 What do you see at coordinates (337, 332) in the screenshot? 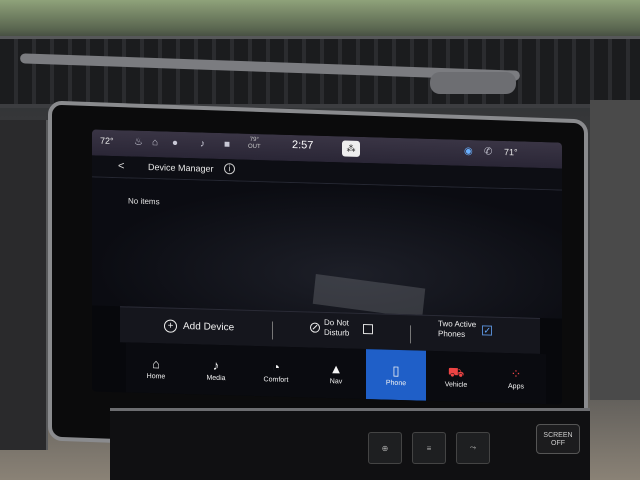
I see `dnd-label-2: Disturb` at bounding box center [337, 332].